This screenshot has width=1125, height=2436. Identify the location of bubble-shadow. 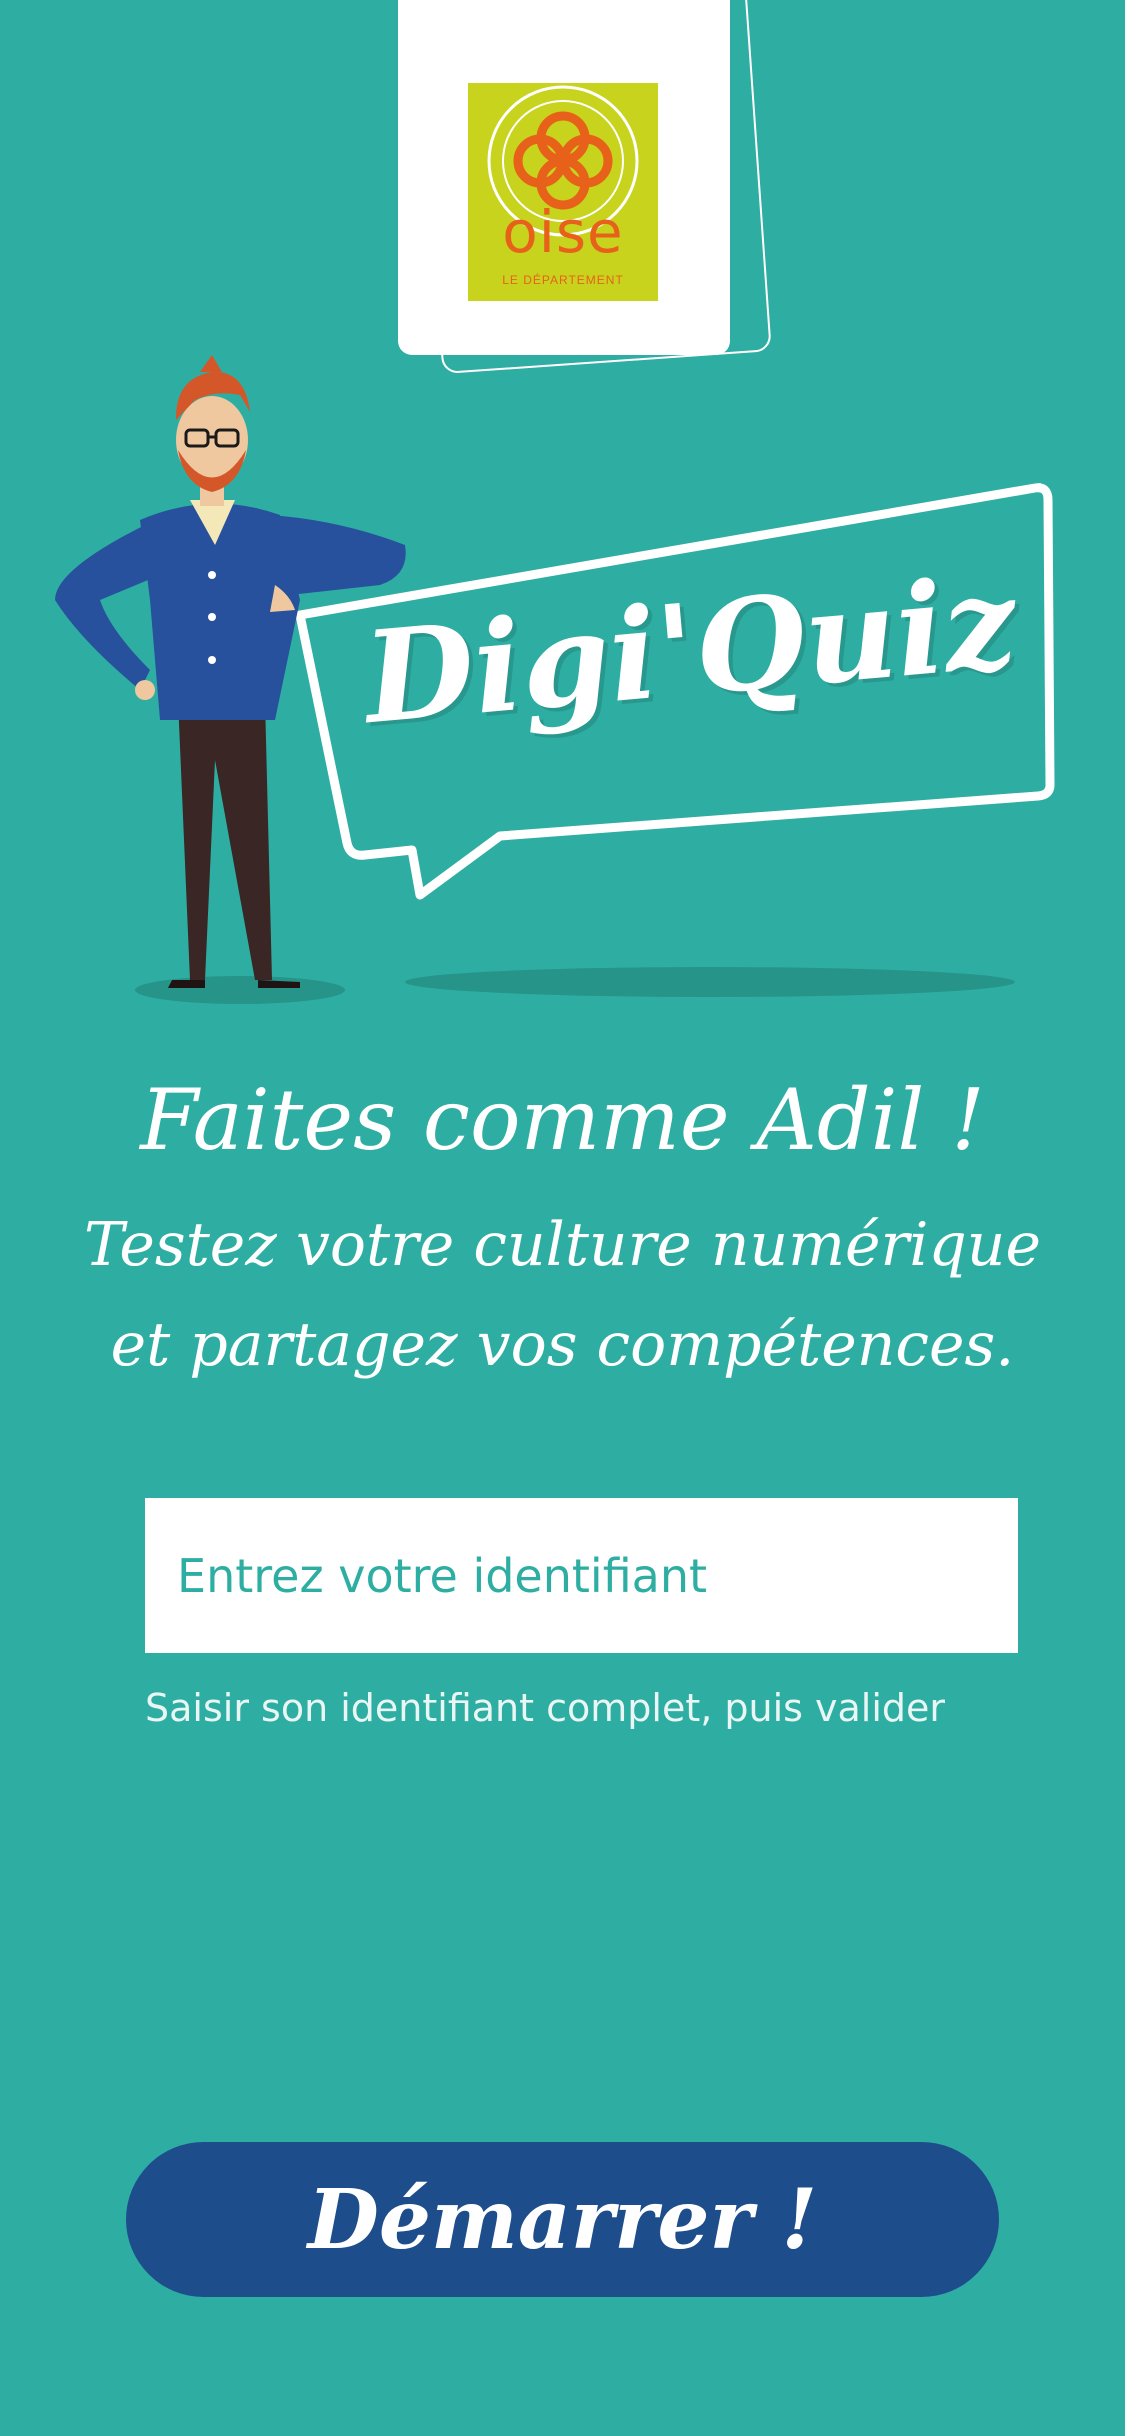
(710, 982).